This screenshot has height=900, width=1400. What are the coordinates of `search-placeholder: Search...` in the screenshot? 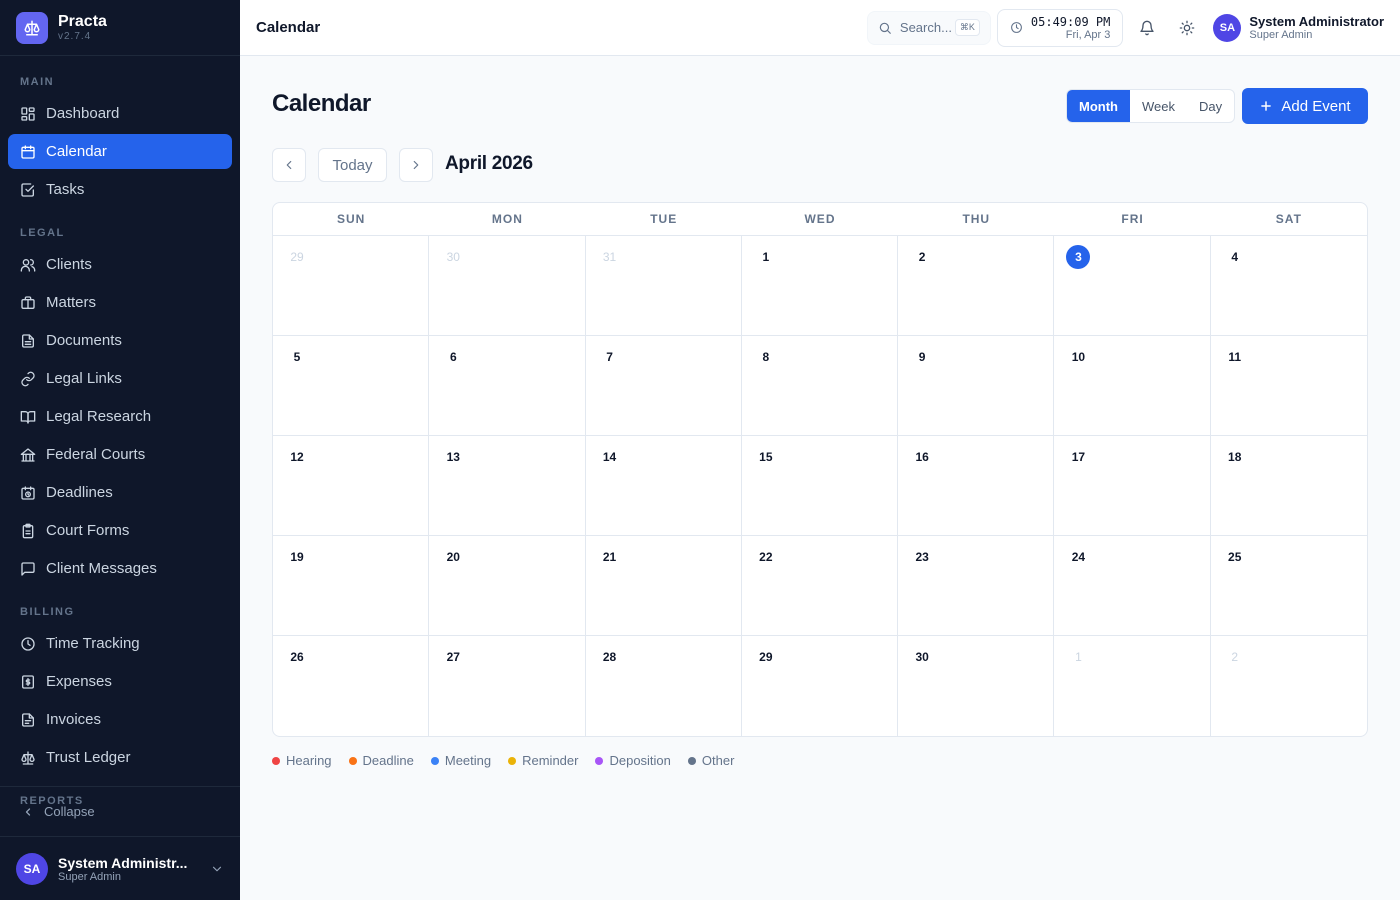 It's located at (925, 27).